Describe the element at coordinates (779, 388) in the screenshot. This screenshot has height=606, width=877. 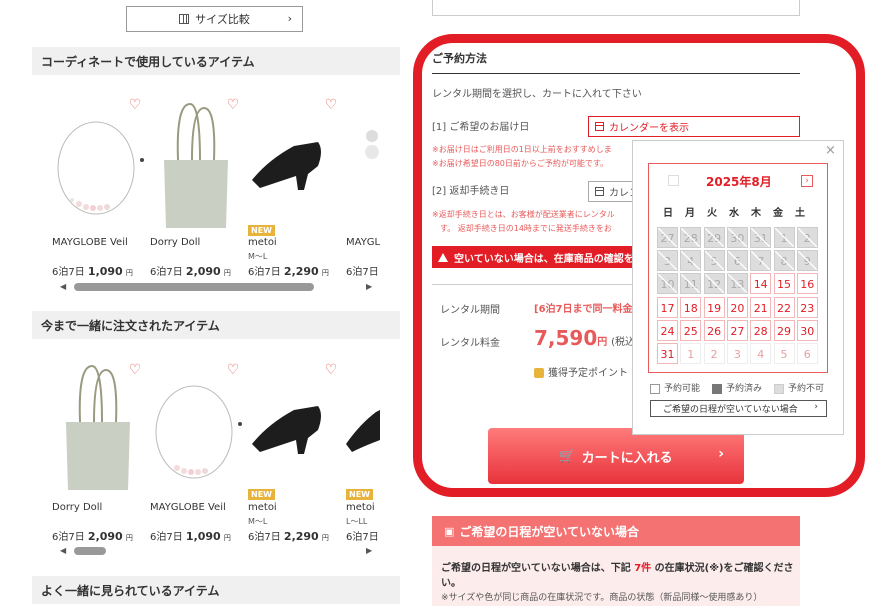
I see `unavailable-swatch` at that location.